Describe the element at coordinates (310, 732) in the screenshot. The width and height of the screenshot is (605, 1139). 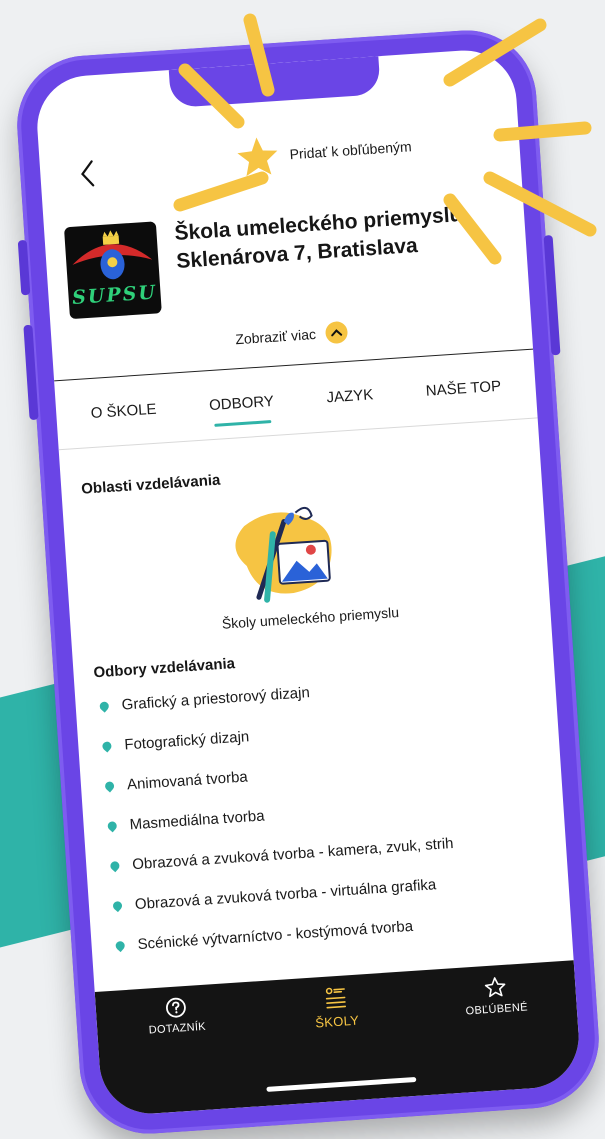
I see `list-item: Fotografický dizajn` at that location.